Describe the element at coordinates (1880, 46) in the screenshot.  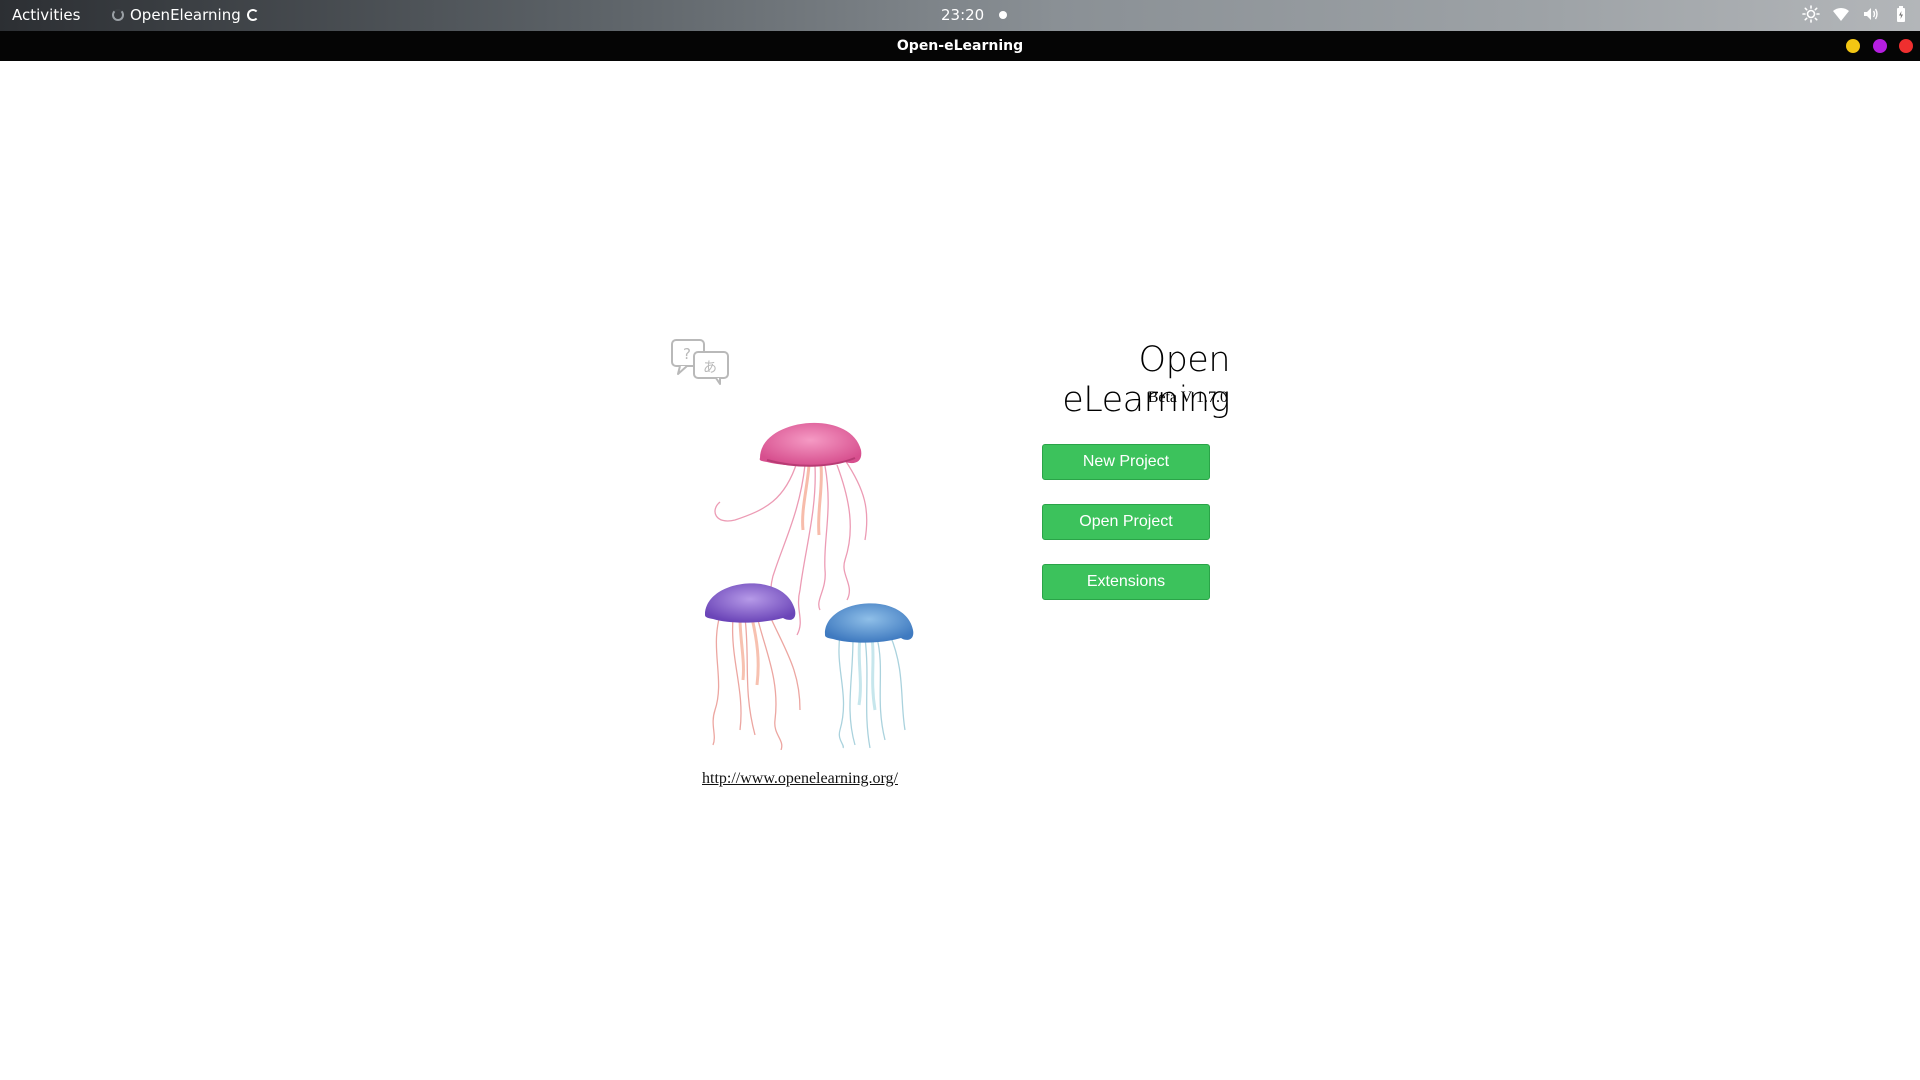
I see `maximize-button` at that location.